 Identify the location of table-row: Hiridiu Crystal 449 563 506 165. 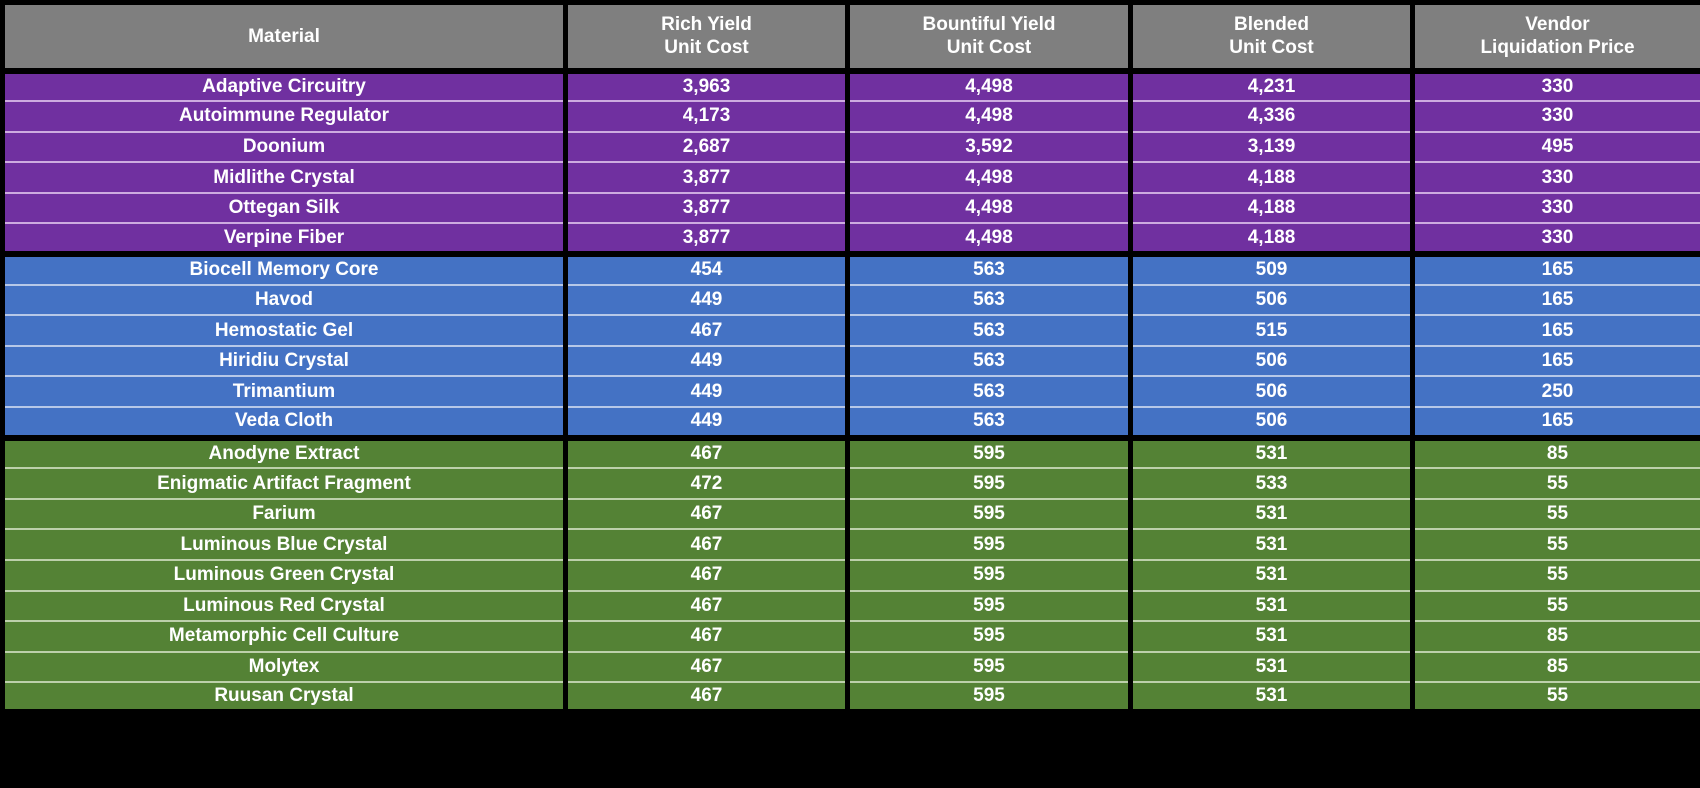
(850, 361).